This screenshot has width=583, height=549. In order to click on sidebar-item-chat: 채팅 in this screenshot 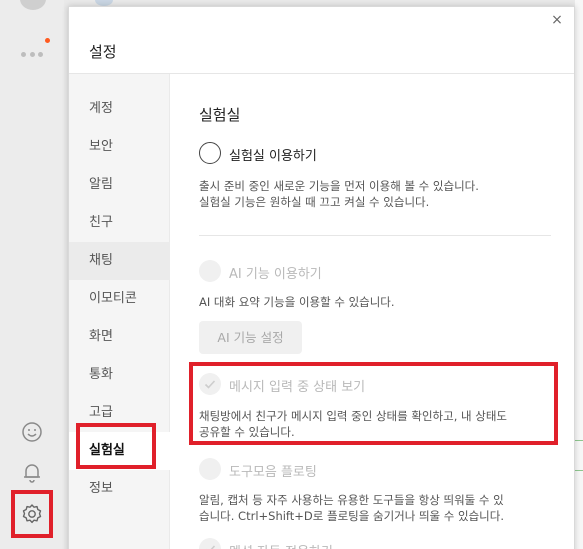, I will do `click(119, 261)`.